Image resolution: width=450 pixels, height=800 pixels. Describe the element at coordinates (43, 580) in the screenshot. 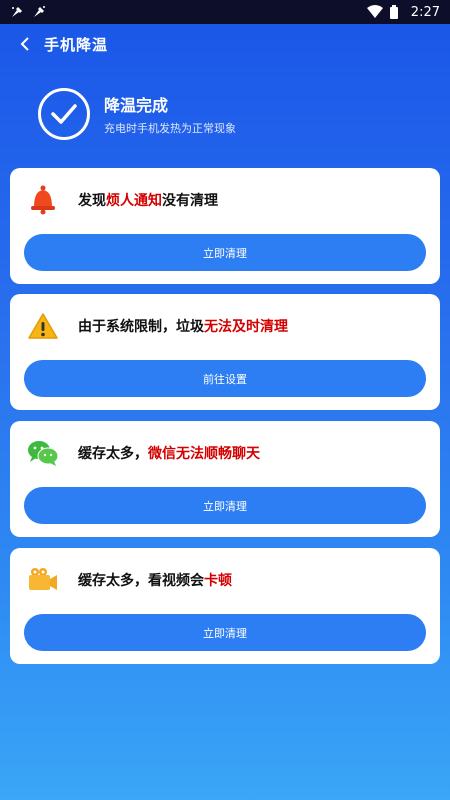

I see `video-camera-icon` at that location.